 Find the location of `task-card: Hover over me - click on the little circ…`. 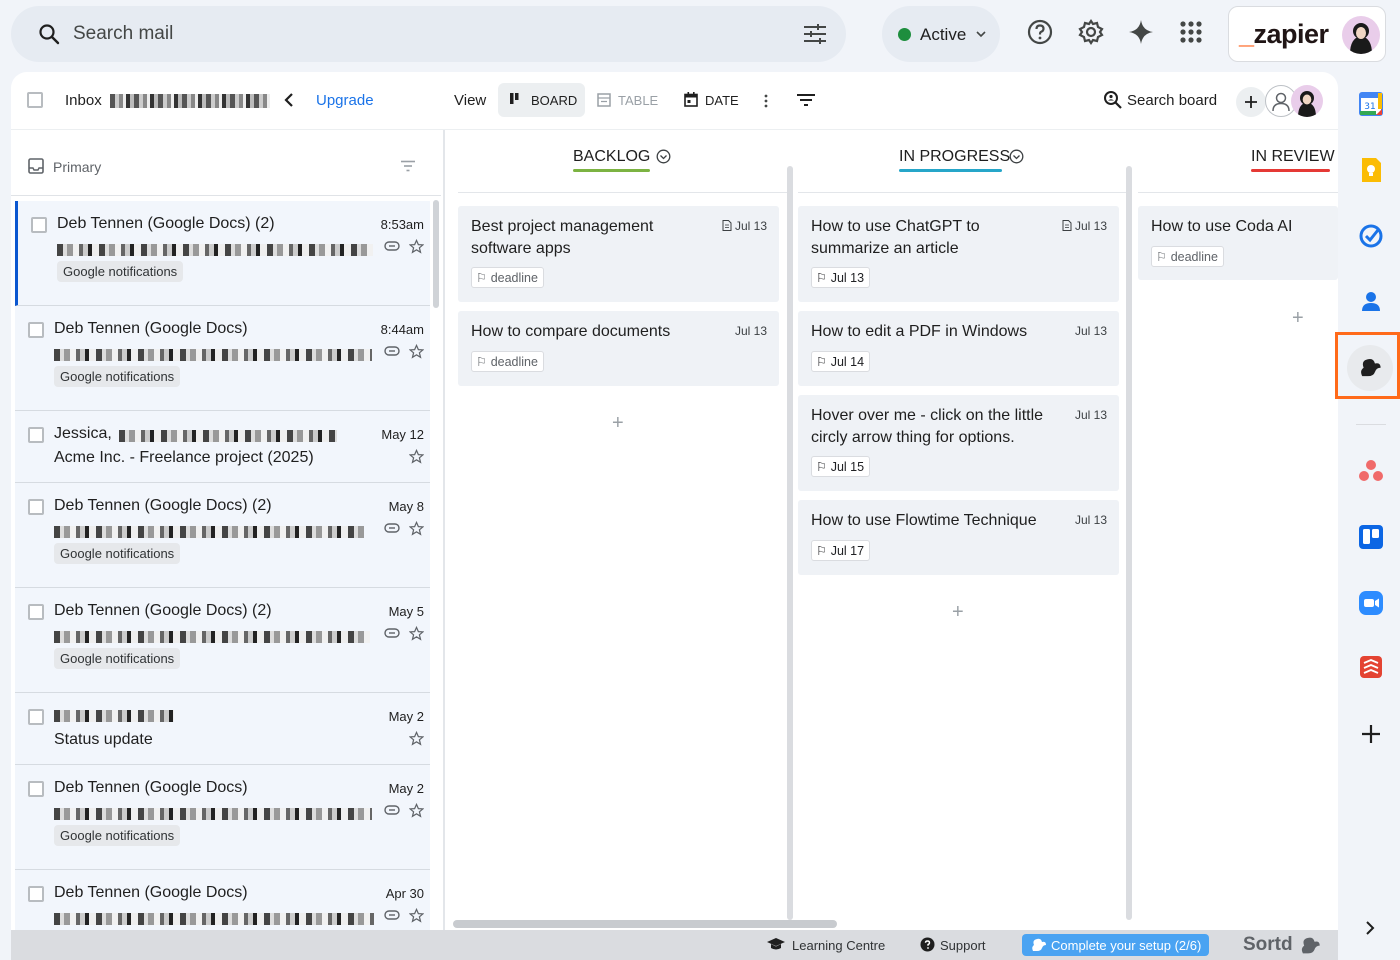

task-card: Hover over me - click on the little circ… is located at coordinates (958, 443).